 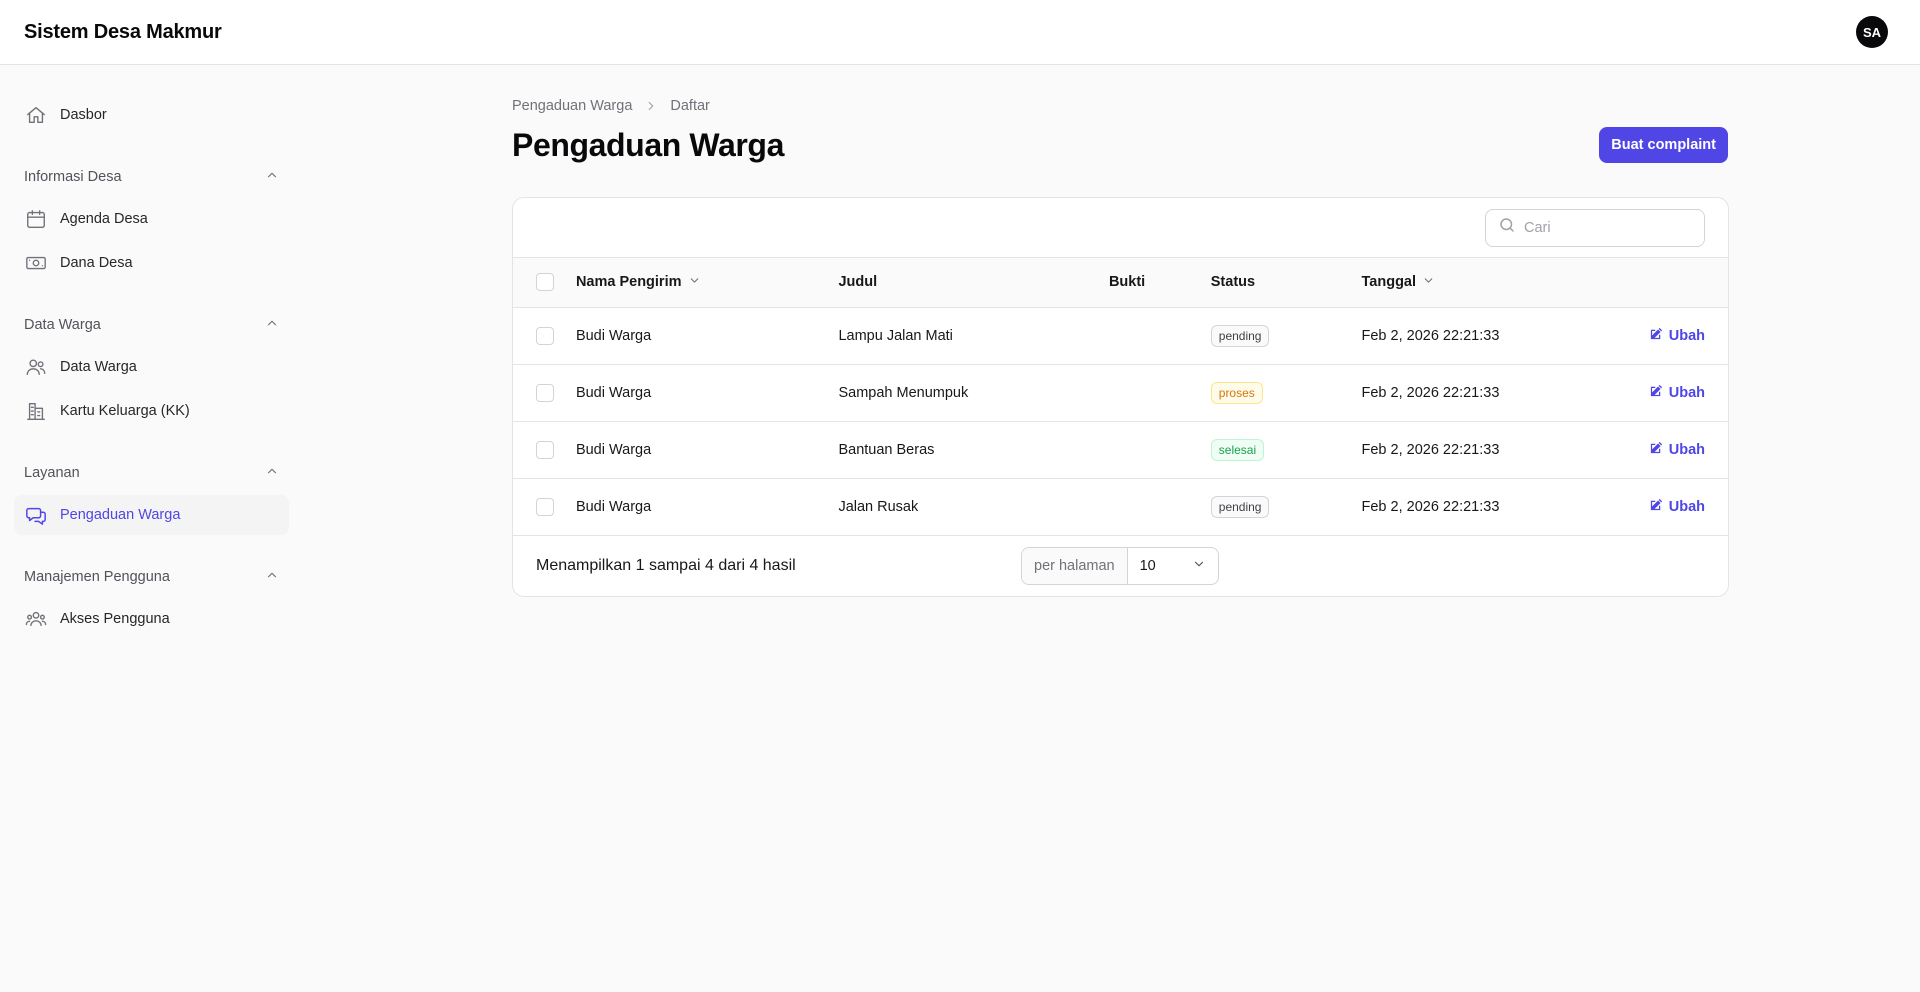 I want to click on per-page-selector: per halaman 10, so click(x=1120, y=565).